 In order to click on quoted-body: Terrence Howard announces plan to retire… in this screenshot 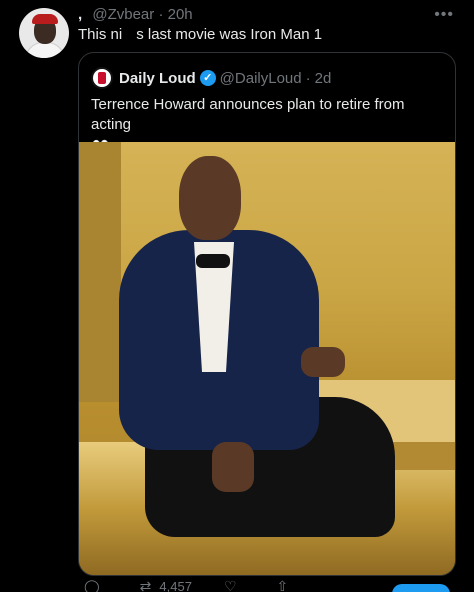, I will do `click(248, 114)`.